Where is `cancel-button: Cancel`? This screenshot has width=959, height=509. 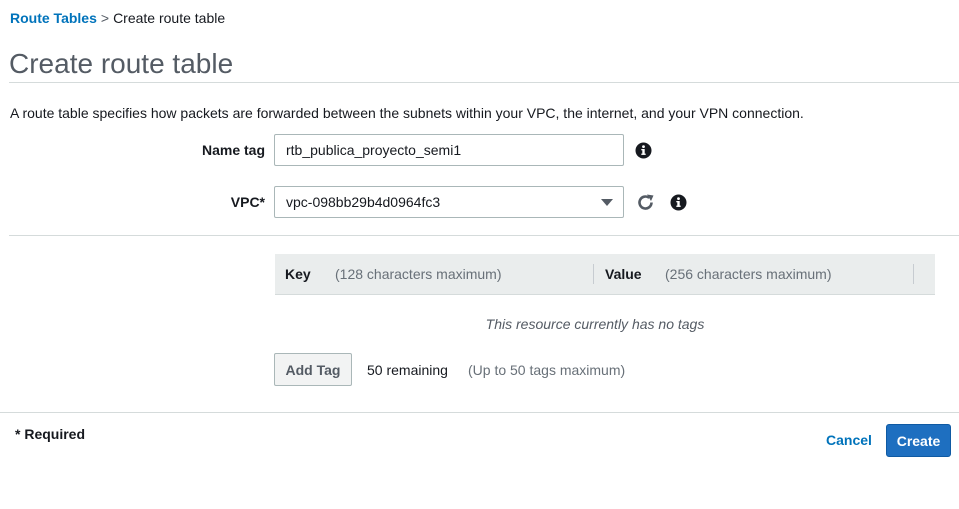
cancel-button: Cancel is located at coordinates (849, 440).